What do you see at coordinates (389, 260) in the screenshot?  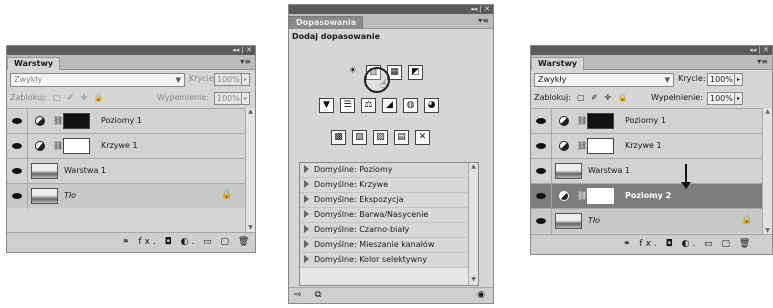 I see `preset-item: Domyślne: Kolor selektywny` at bounding box center [389, 260].